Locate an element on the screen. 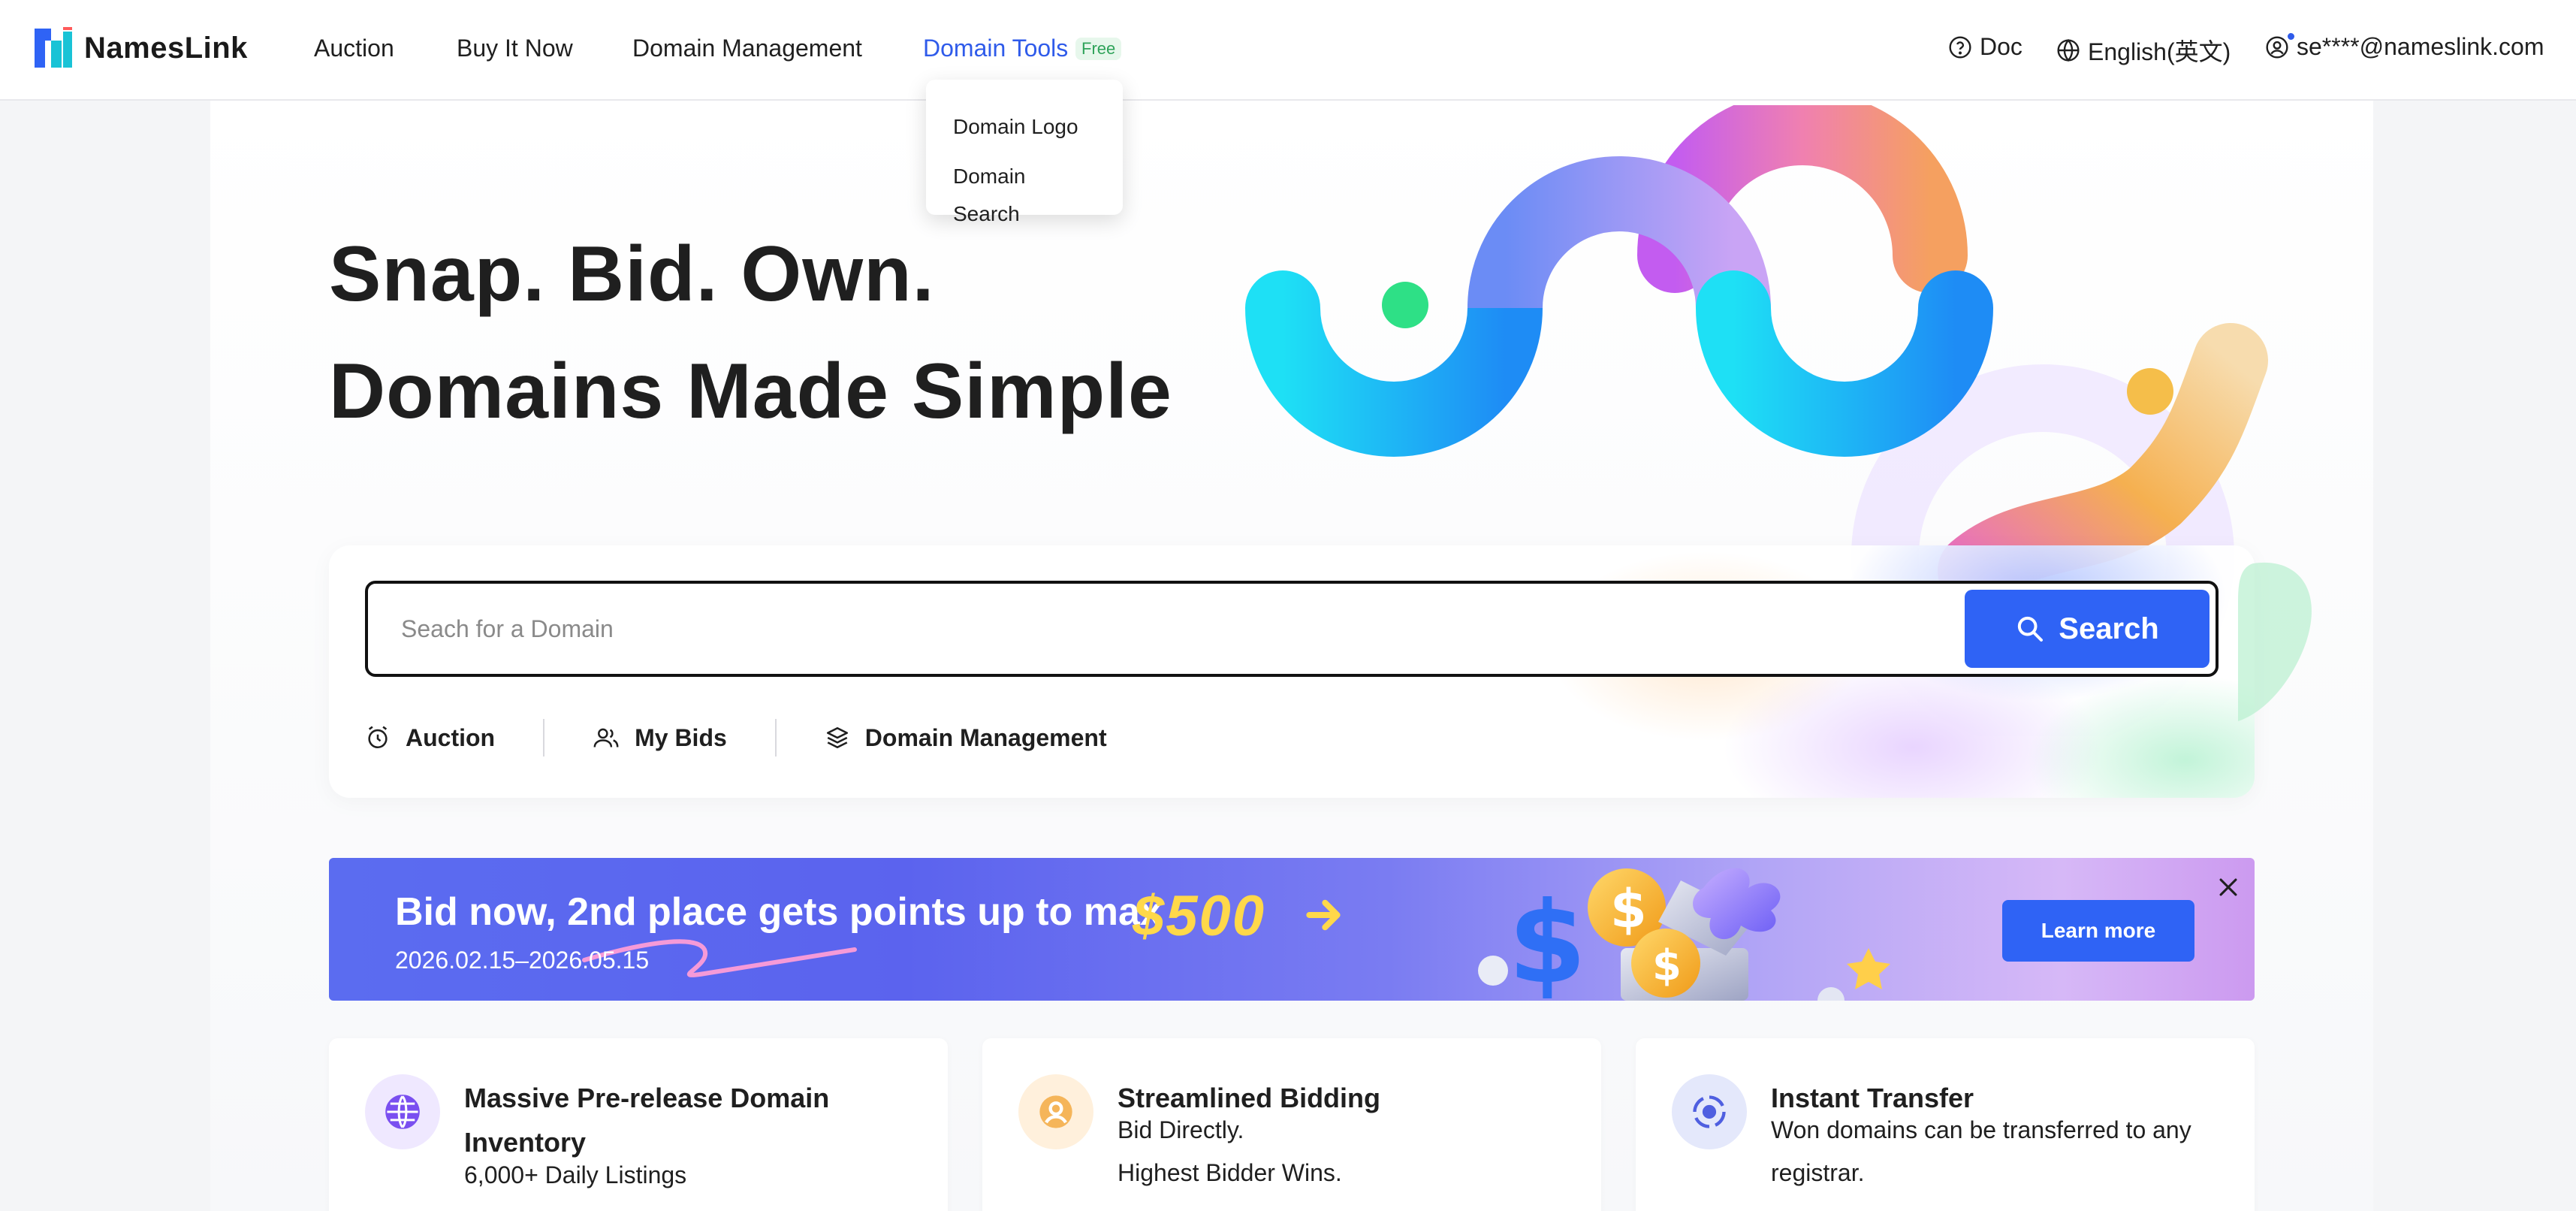 The height and width of the screenshot is (1211, 2576). close-icon is located at coordinates (2228, 887).